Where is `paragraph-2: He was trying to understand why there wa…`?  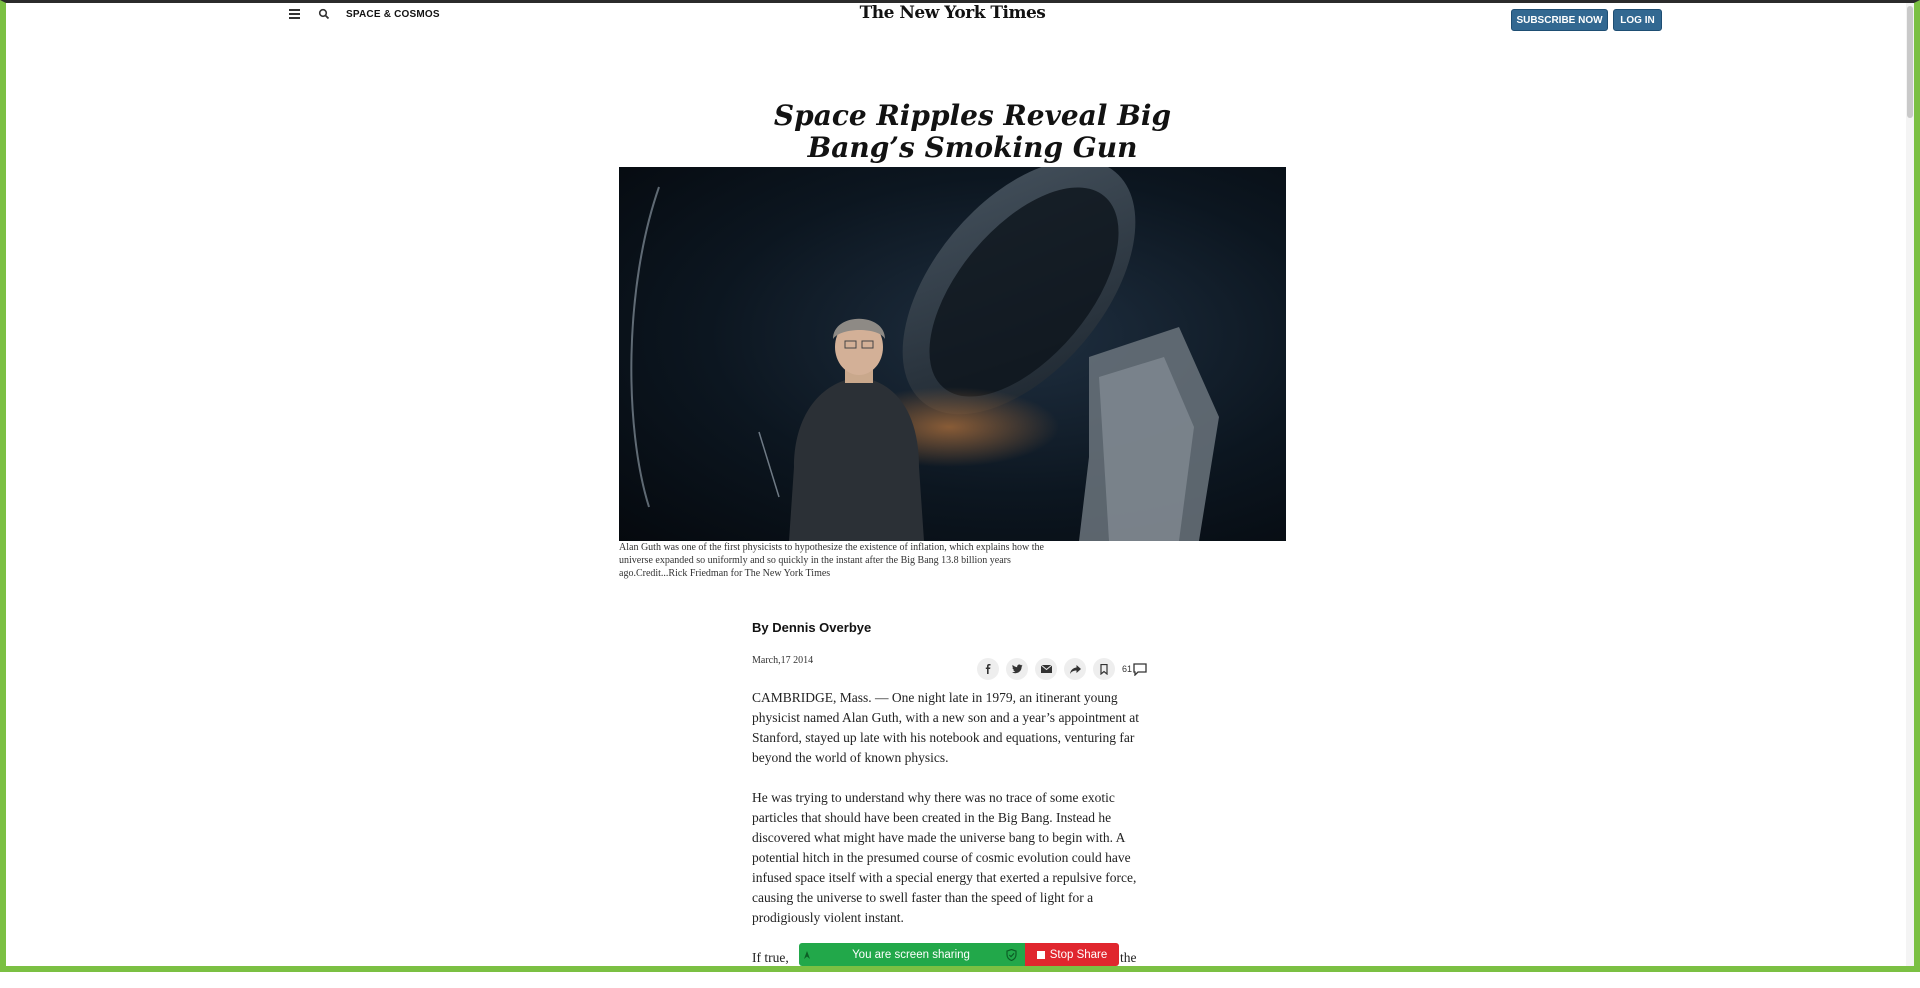
paragraph-2: He was trying to understand why there wa… is located at coordinates (944, 857).